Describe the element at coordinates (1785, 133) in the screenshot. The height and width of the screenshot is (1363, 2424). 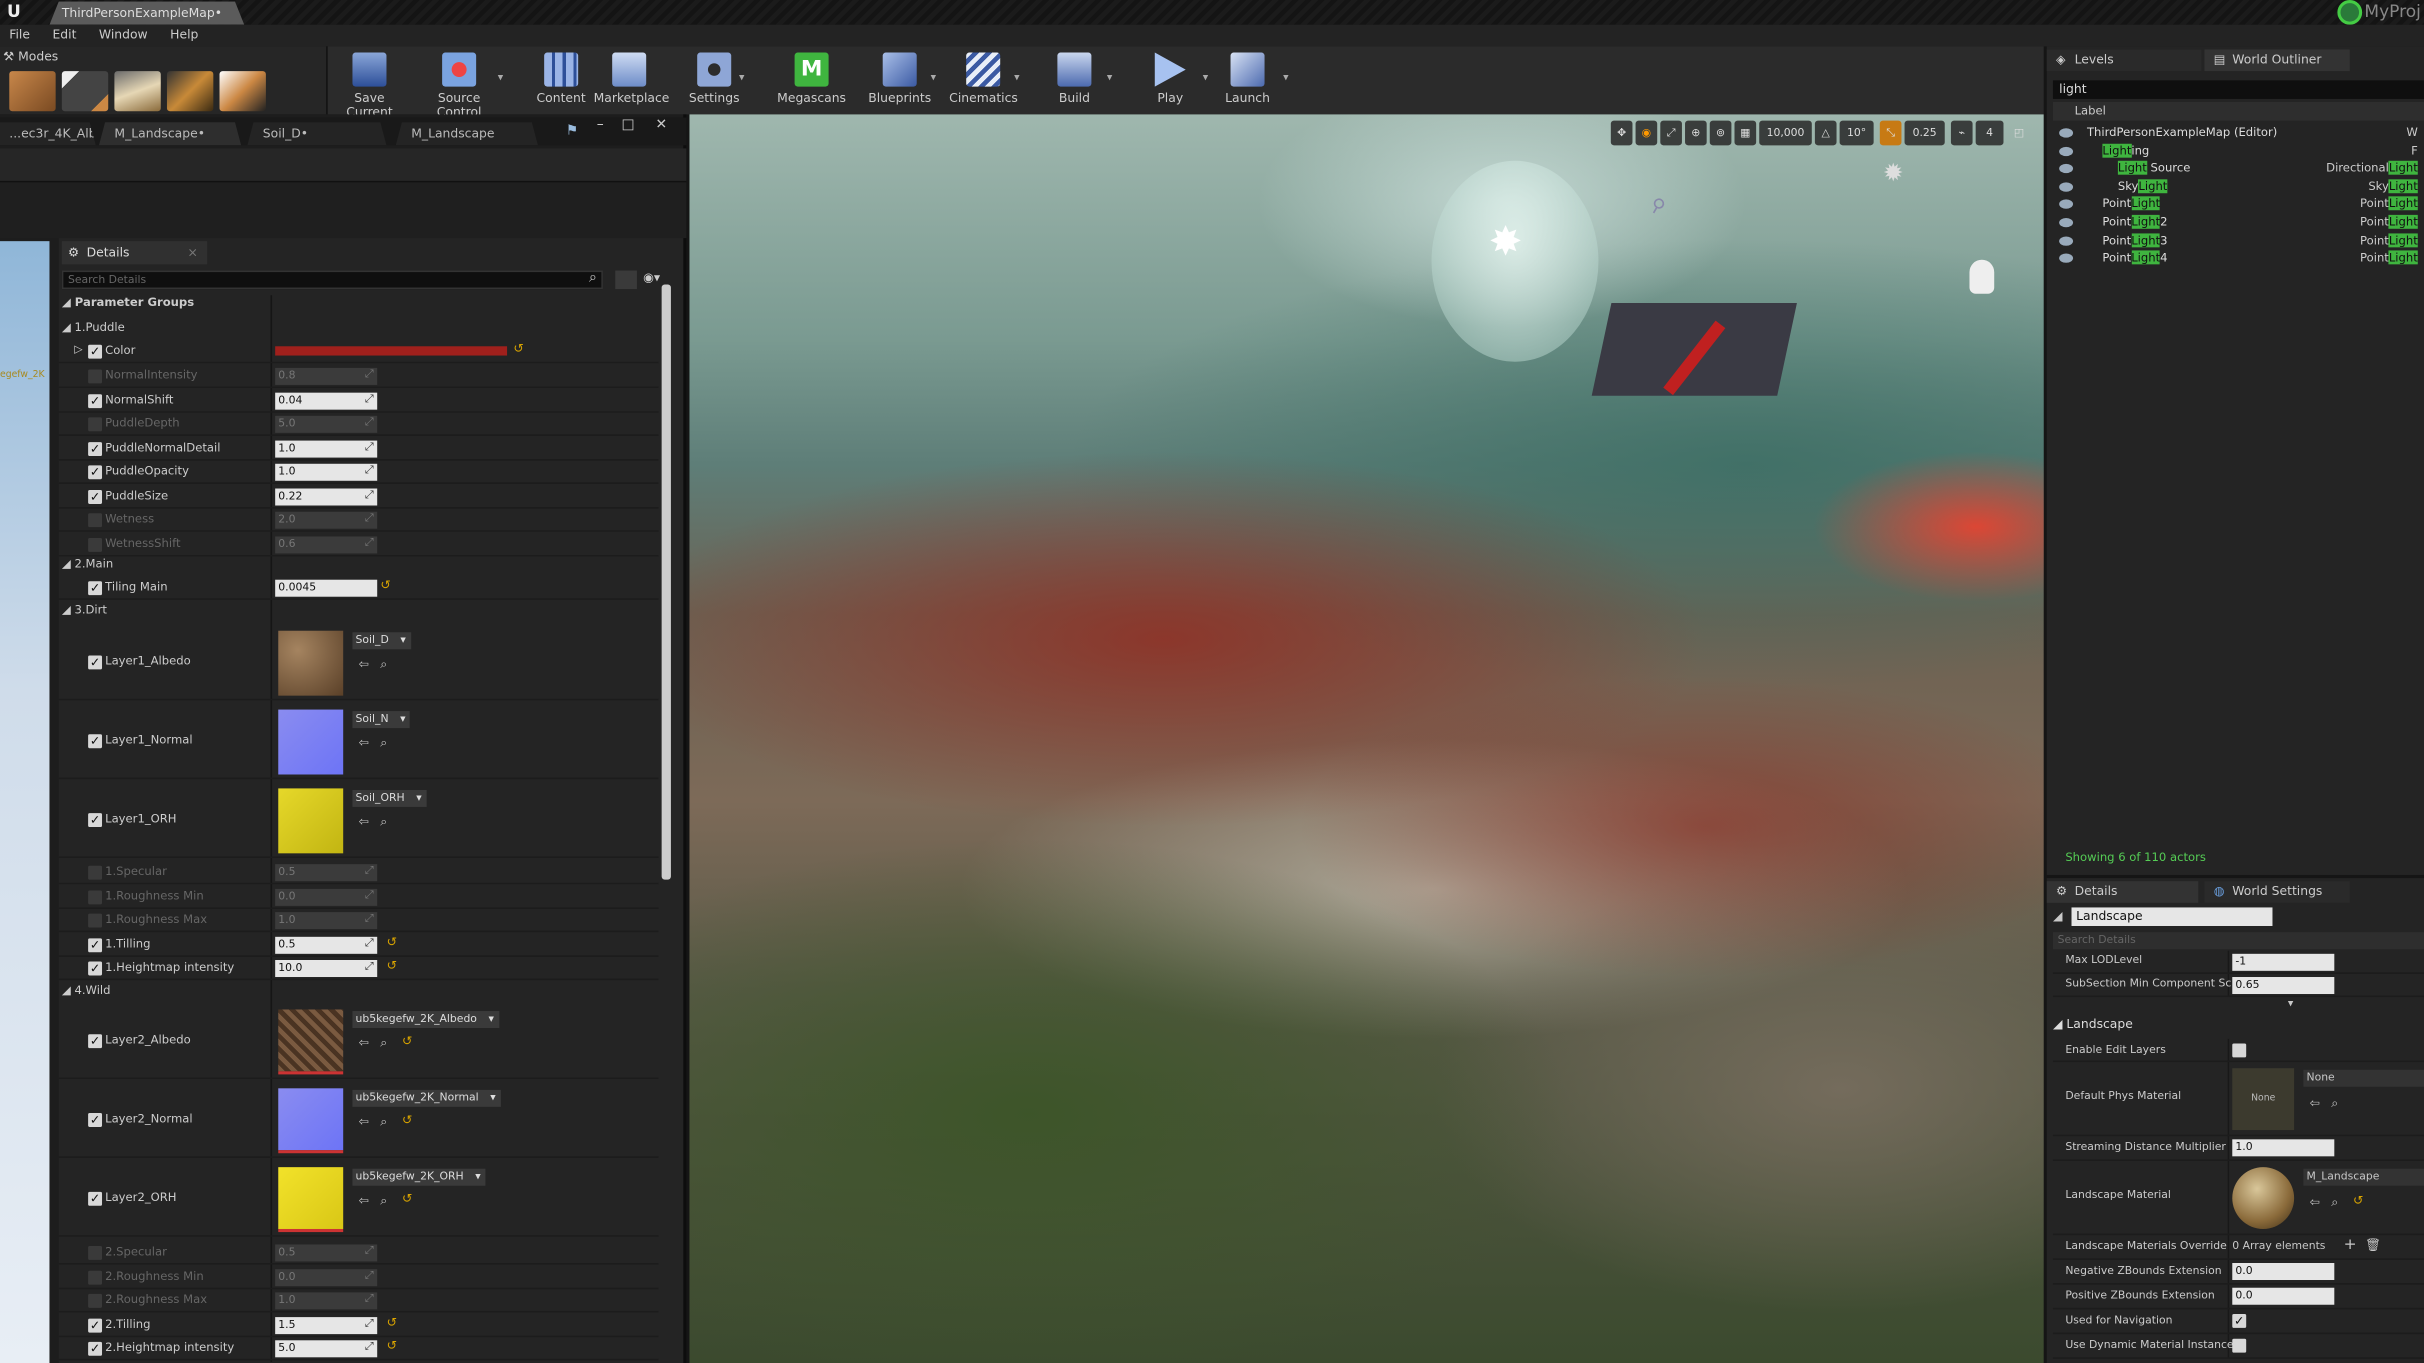
I see `grid-snap-value: 10,000` at that location.